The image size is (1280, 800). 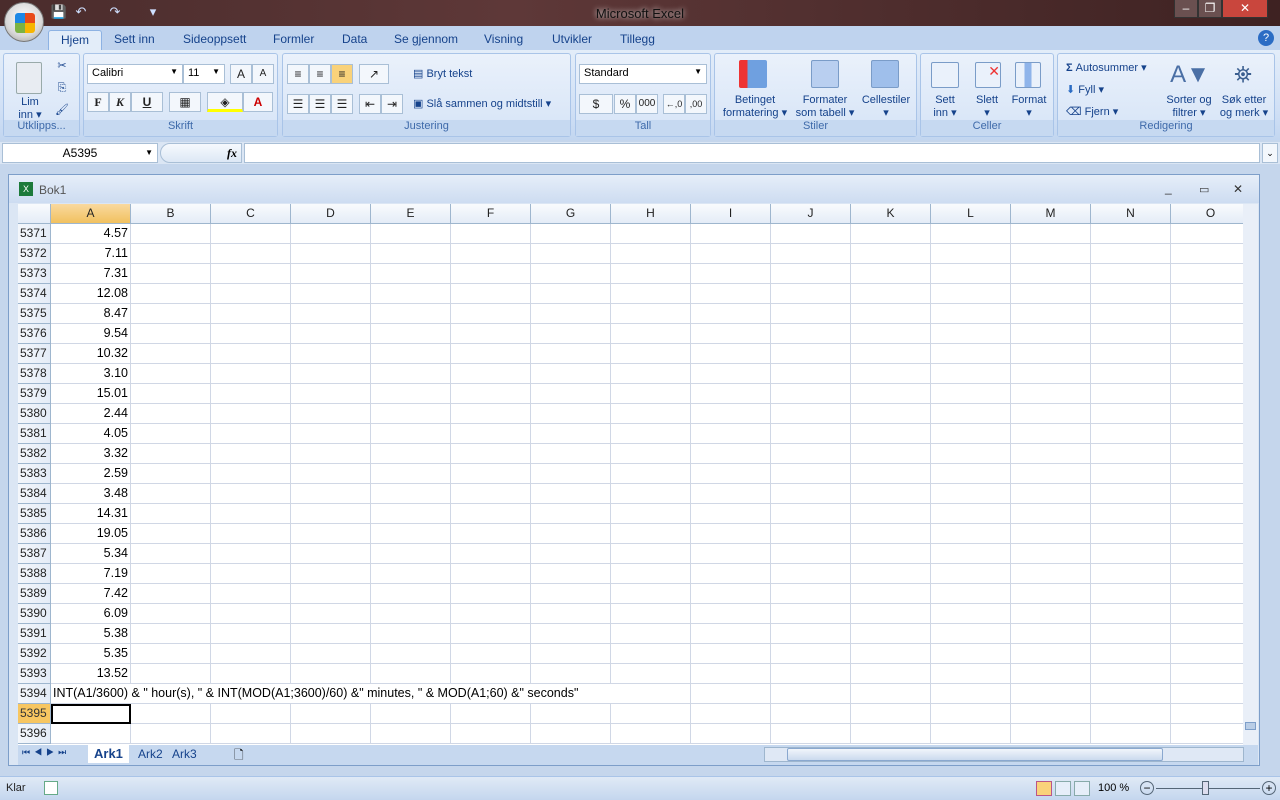 I want to click on sheet-tab-ark2: Ark2, so click(x=150, y=754).